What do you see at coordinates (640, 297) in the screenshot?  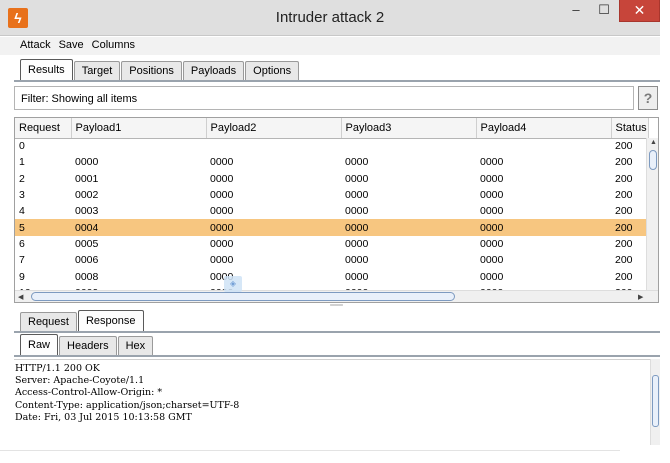 I see `scroll-right-arrow-icon: ▶` at bounding box center [640, 297].